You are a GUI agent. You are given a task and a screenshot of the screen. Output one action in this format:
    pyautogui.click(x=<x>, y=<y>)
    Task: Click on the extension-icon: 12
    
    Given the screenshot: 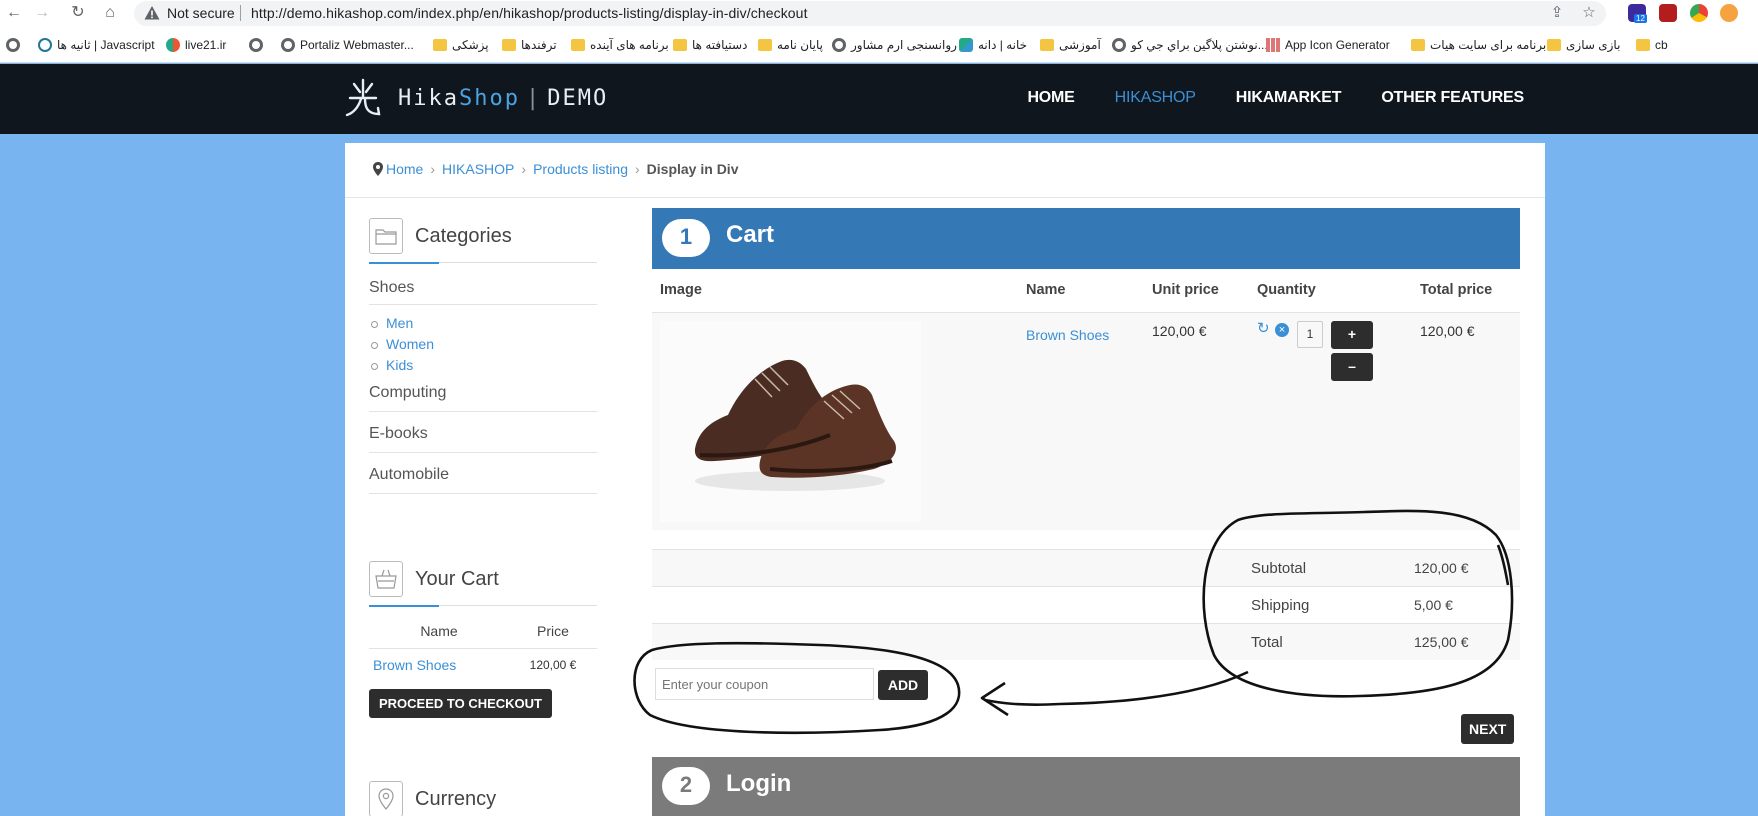 What is the action you would take?
    pyautogui.click(x=1637, y=13)
    